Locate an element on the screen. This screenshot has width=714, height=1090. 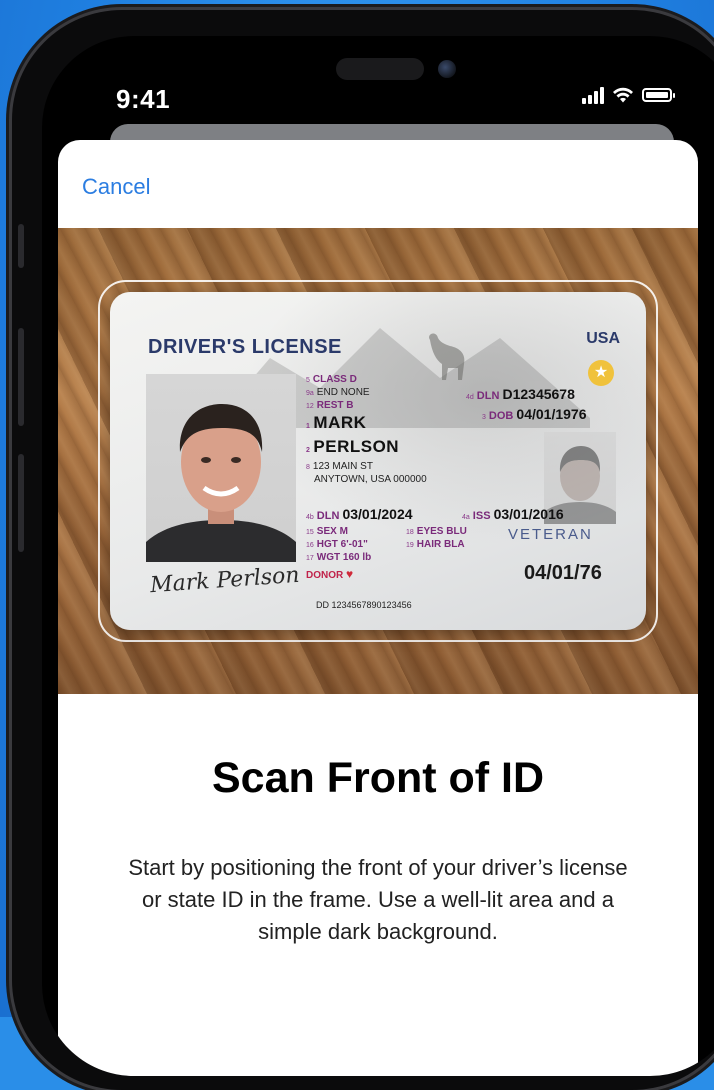
license-country: USA is located at coordinates (603, 338).